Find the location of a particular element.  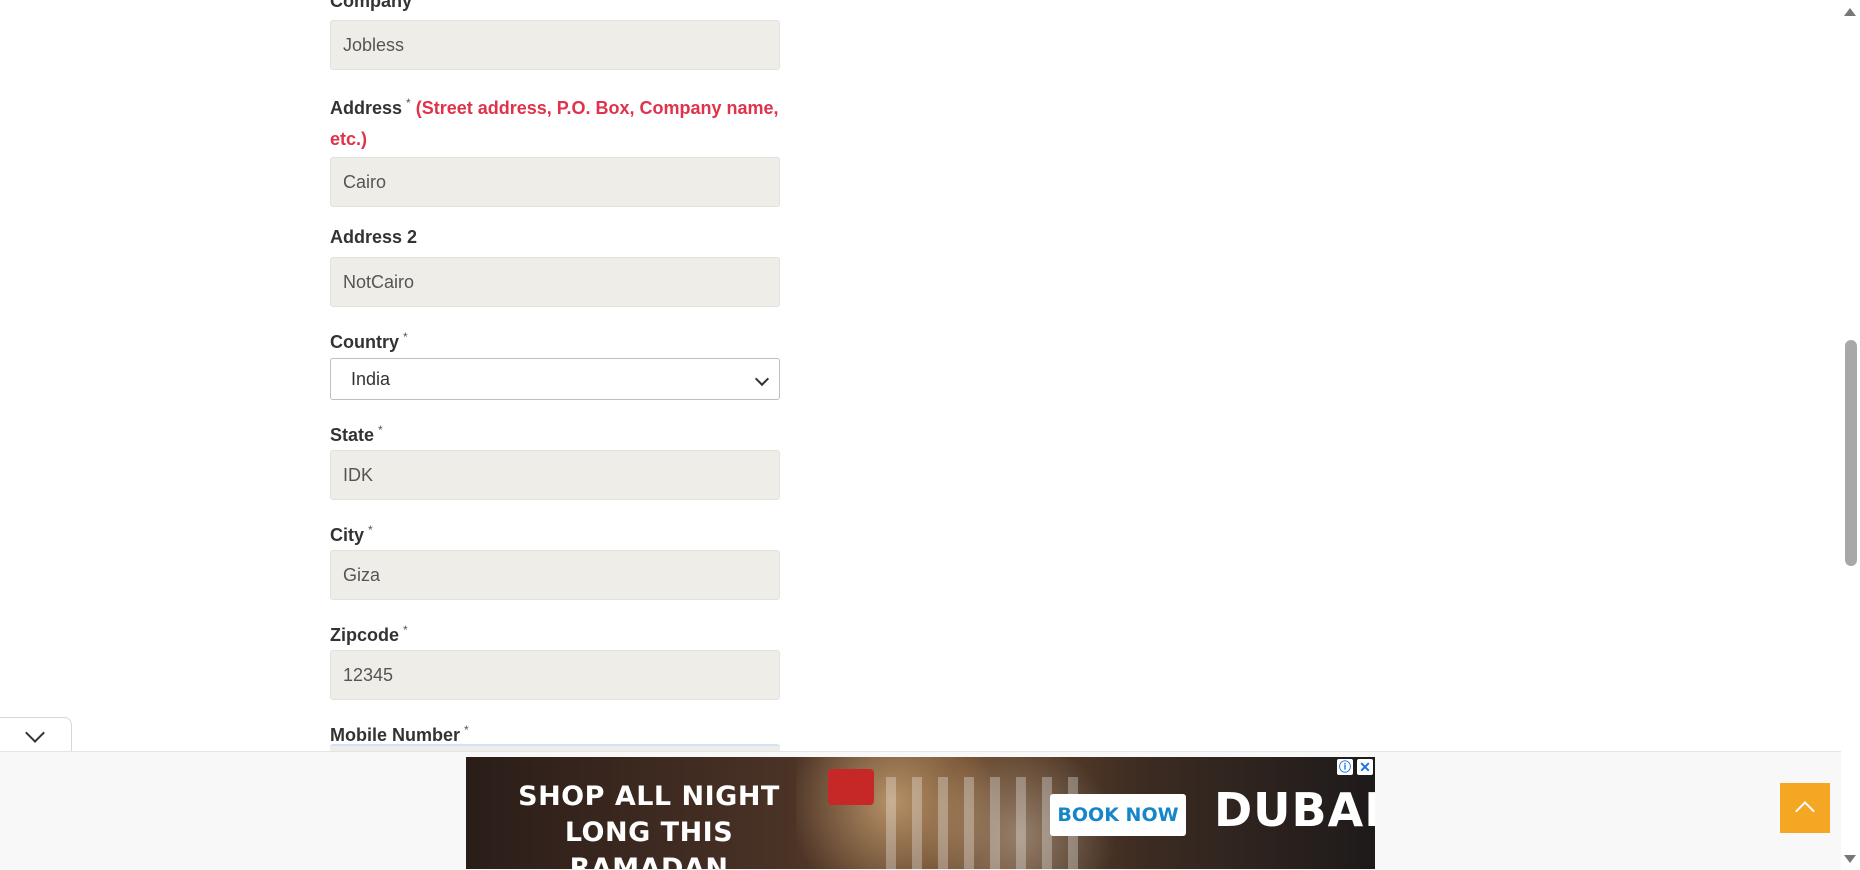

address-input: Cairo is located at coordinates (555, 182).